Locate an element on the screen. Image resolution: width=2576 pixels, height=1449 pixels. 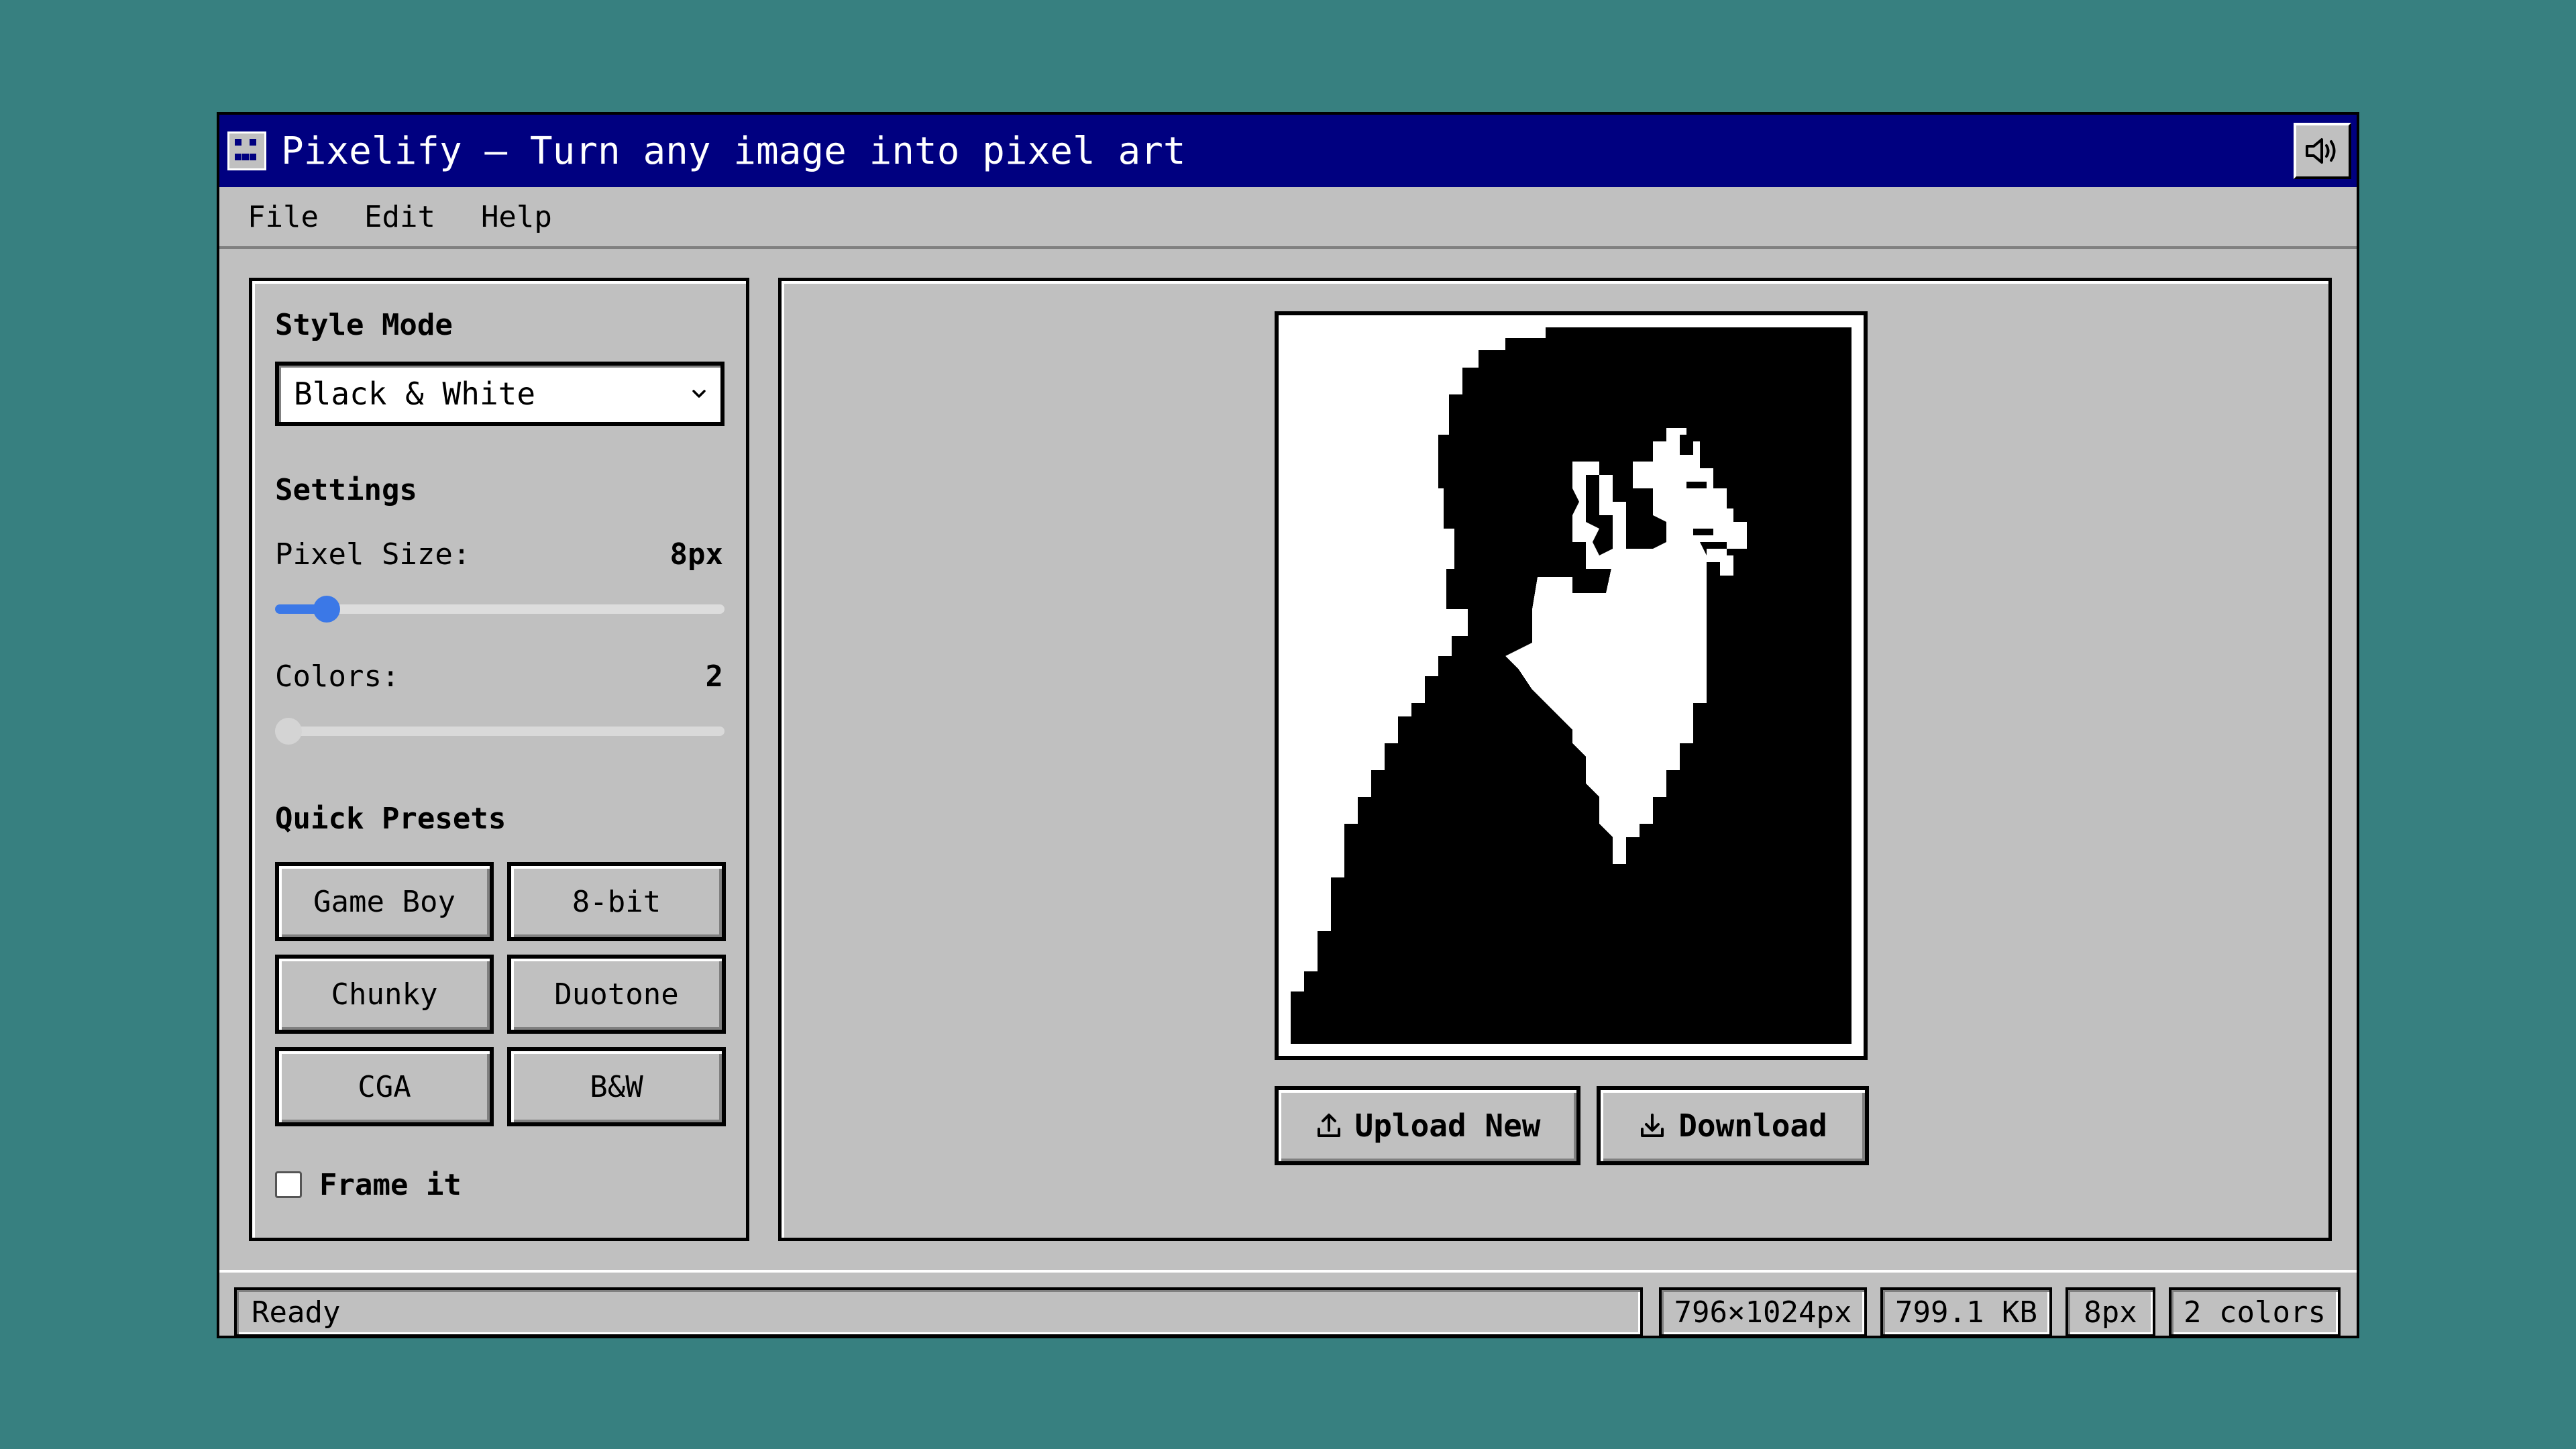
status-file-size: 799.1 KB is located at coordinates (1966, 1312).